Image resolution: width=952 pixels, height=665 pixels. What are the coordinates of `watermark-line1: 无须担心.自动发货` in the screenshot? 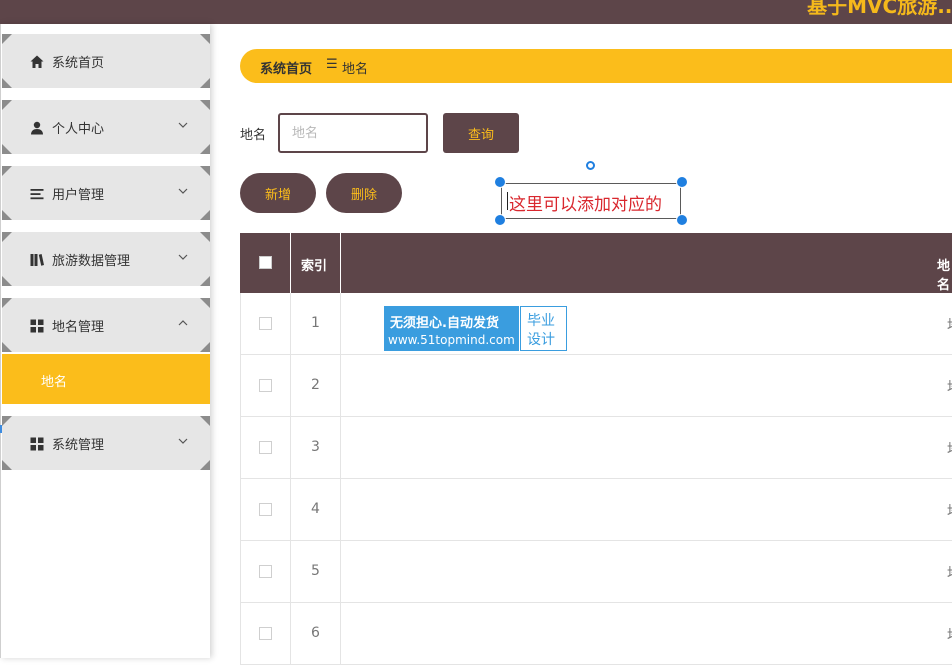 It's located at (444, 323).